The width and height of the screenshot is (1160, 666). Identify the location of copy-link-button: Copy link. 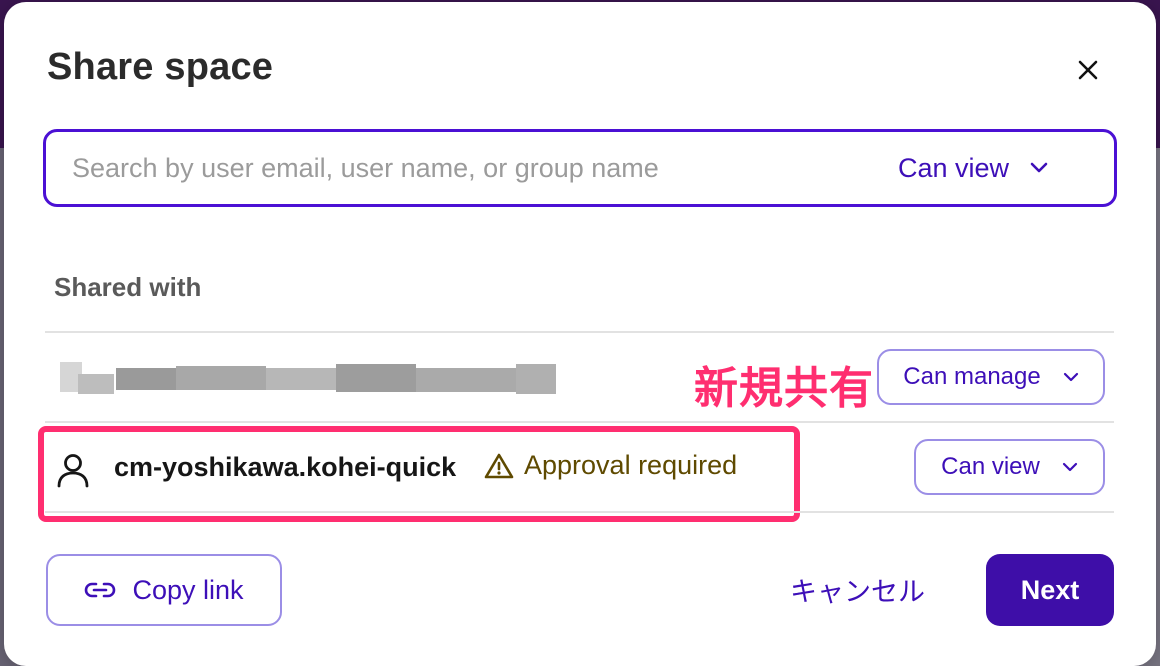
(164, 590).